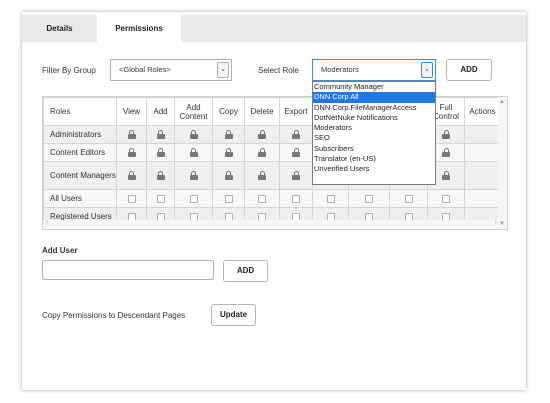  Describe the element at coordinates (114, 315) in the screenshot. I see `copy-permissions-label: Copy Permissions to Descendant Pages` at that location.